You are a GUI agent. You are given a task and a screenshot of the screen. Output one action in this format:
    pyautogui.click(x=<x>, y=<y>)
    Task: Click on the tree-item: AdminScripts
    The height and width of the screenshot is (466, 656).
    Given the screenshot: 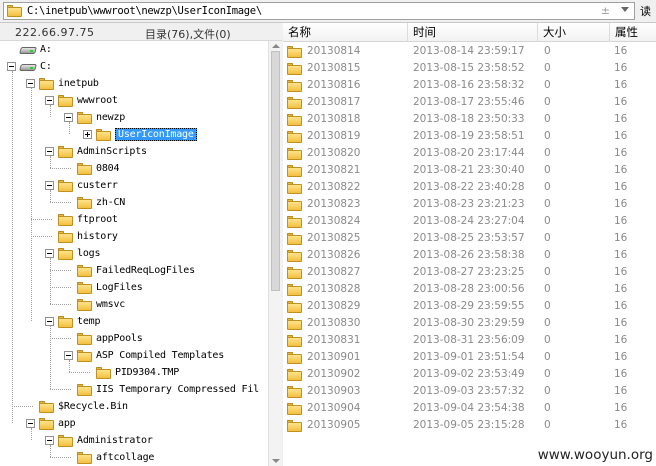 What is the action you would take?
    pyautogui.click(x=102, y=151)
    